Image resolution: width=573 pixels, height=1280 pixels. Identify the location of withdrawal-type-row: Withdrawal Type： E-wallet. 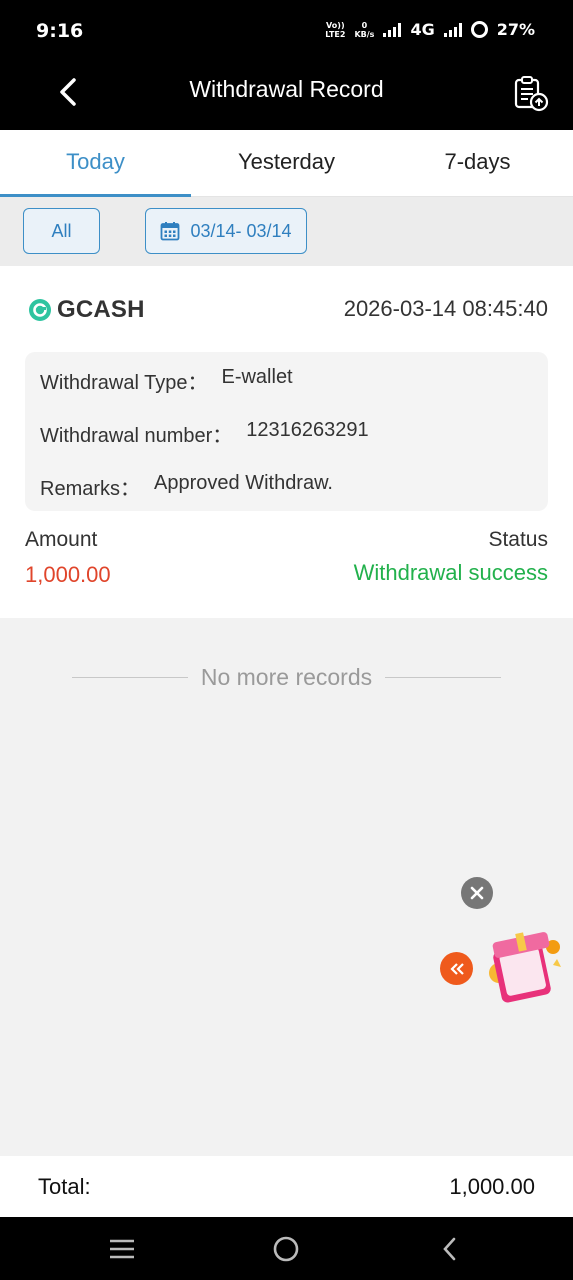
(166, 380).